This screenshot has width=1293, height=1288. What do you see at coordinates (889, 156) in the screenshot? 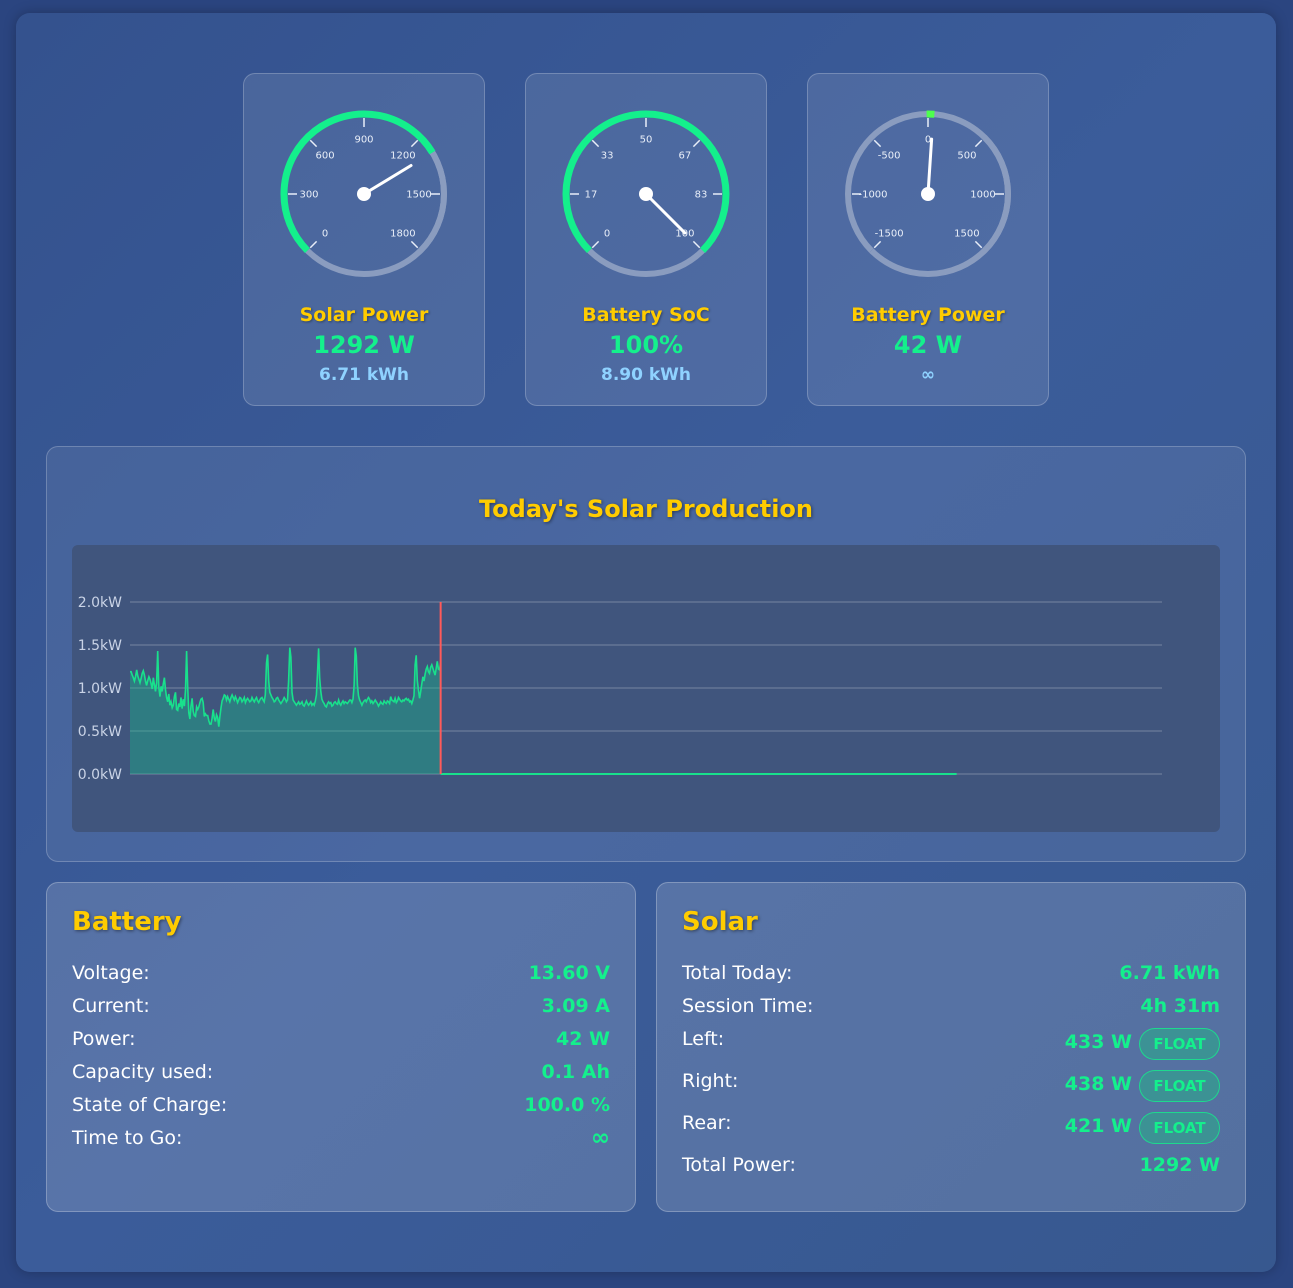
I see `gauge-tick-label: -500` at bounding box center [889, 156].